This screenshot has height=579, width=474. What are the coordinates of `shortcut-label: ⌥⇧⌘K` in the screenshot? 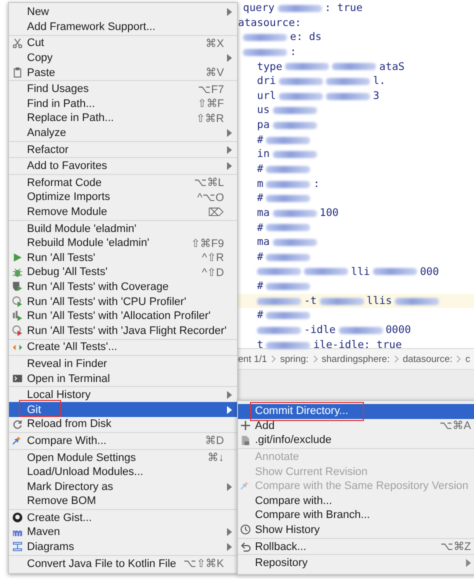 It's located at (204, 563).